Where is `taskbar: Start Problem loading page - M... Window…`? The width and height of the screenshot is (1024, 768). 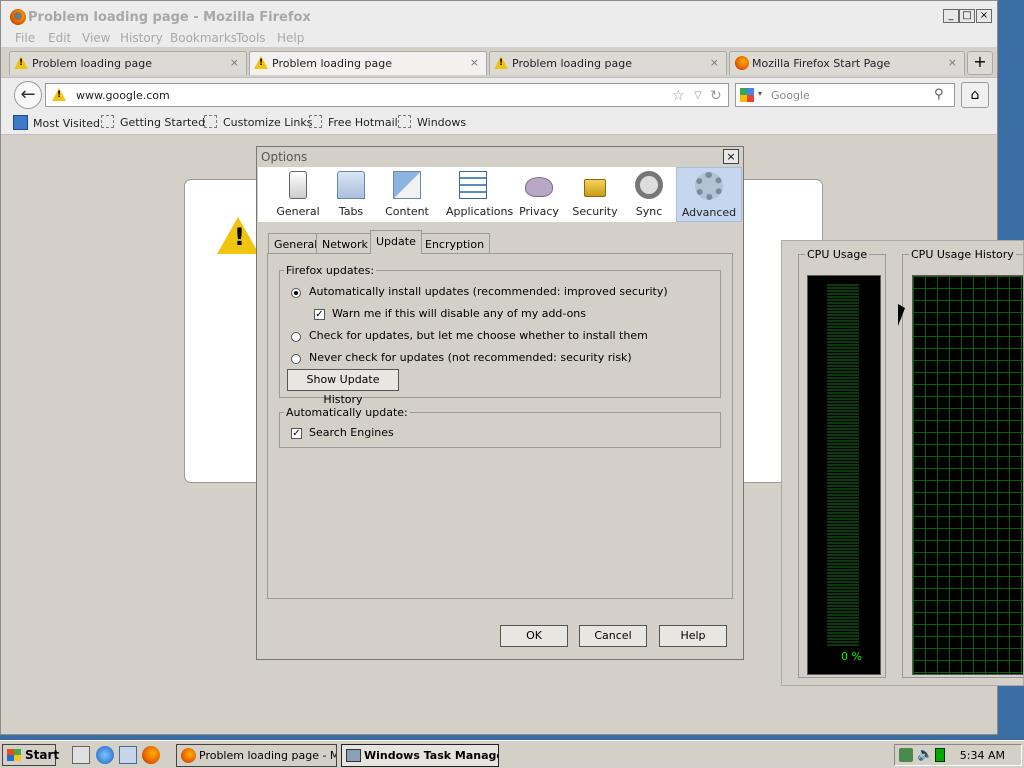
taskbar: Start Problem loading page - M... Window… is located at coordinates (512, 754).